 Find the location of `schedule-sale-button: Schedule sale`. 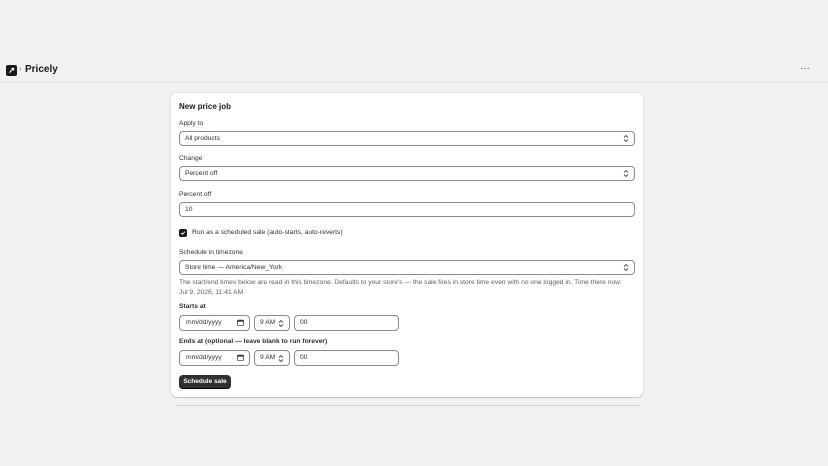

schedule-sale-button: Schedule sale is located at coordinates (205, 382).